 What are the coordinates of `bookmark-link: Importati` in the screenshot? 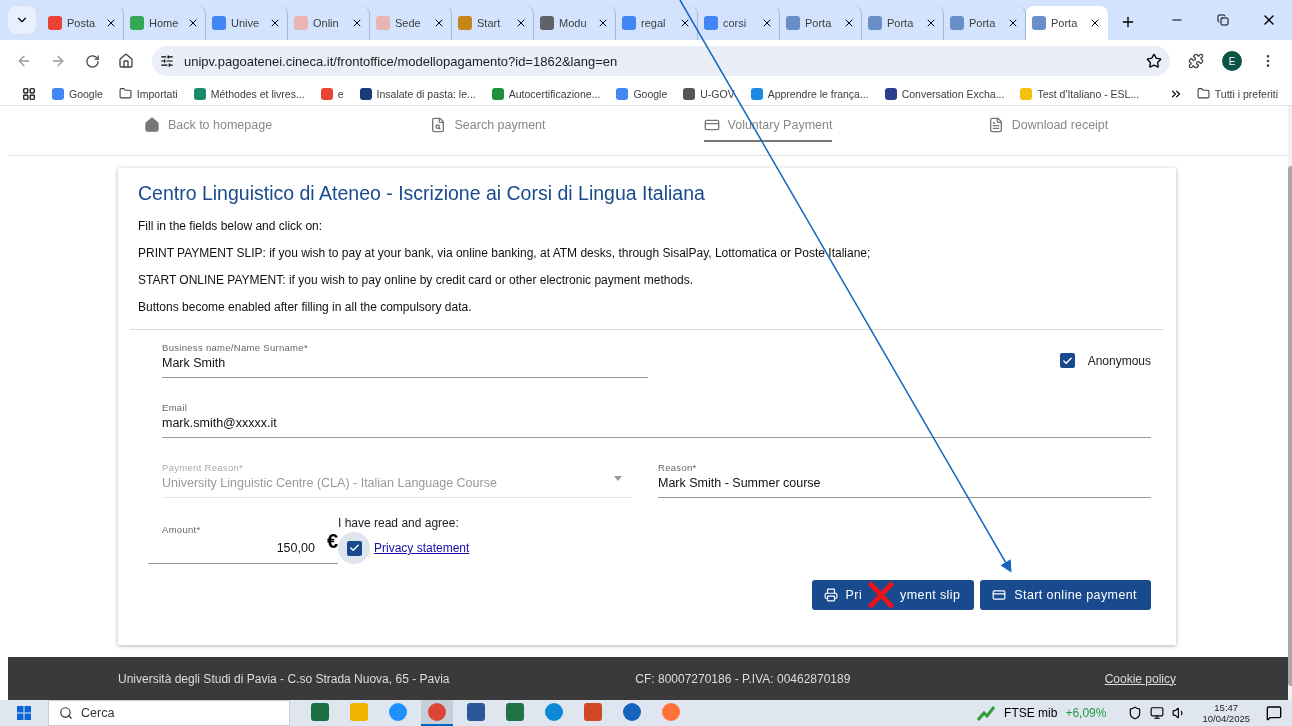 It's located at (148, 93).